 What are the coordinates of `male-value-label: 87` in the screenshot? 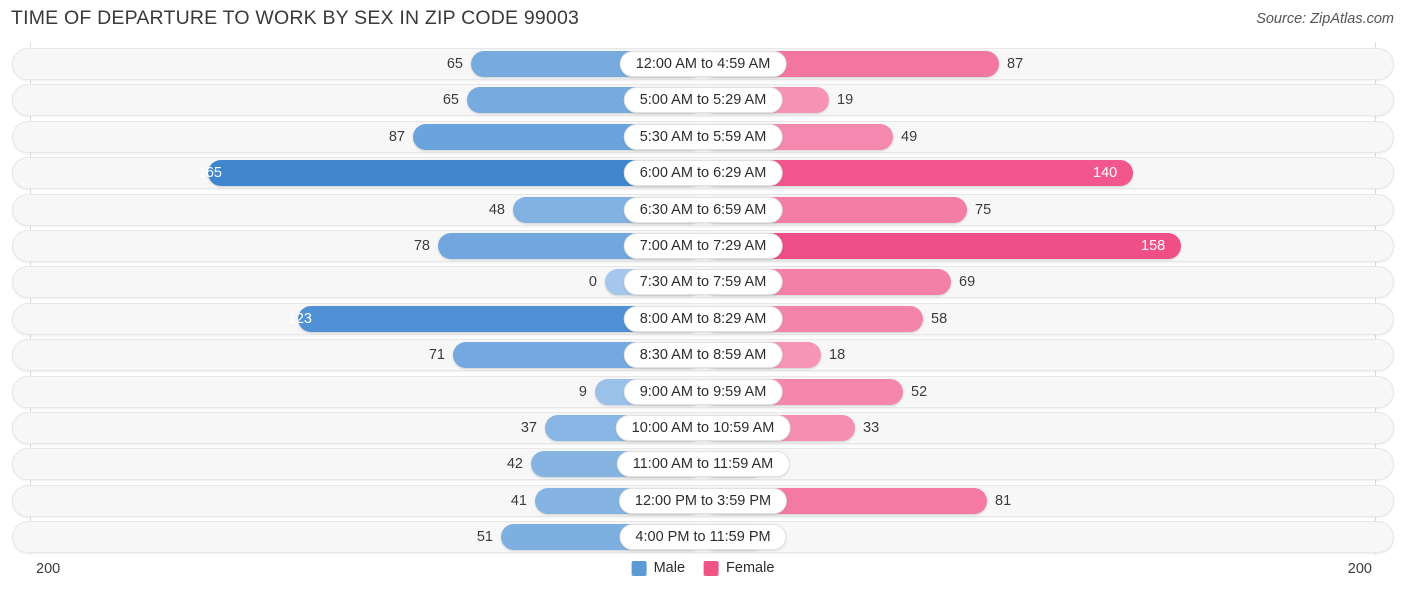 It's located at (396, 136).